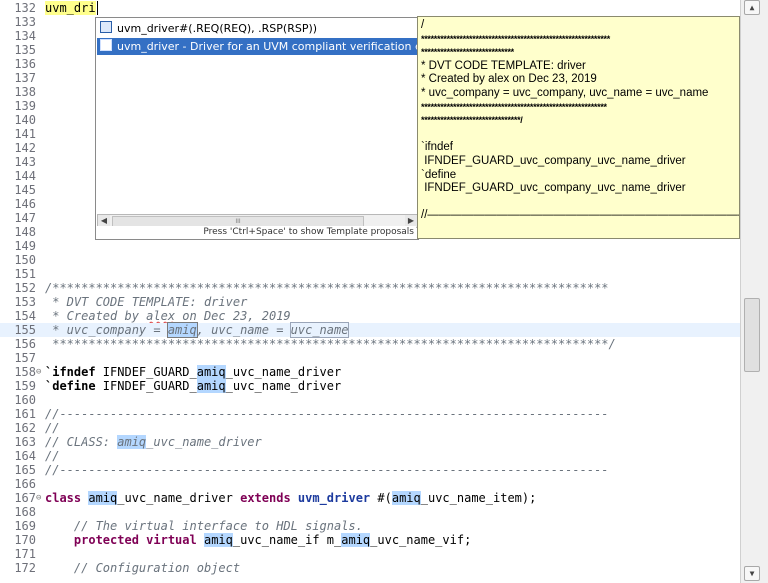 The width and height of the screenshot is (768, 583). Describe the element at coordinates (370, 428) in the screenshot. I see `code-line: 162 //` at that location.